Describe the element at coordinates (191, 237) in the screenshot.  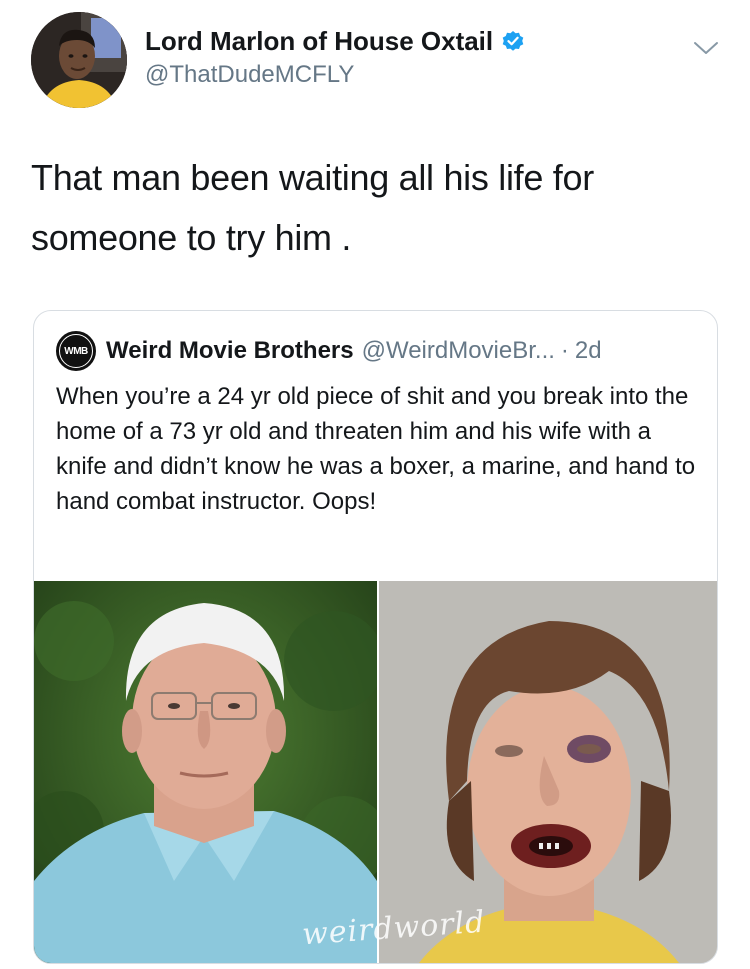
I see `tweet-text-line: someone to try him .` at that location.